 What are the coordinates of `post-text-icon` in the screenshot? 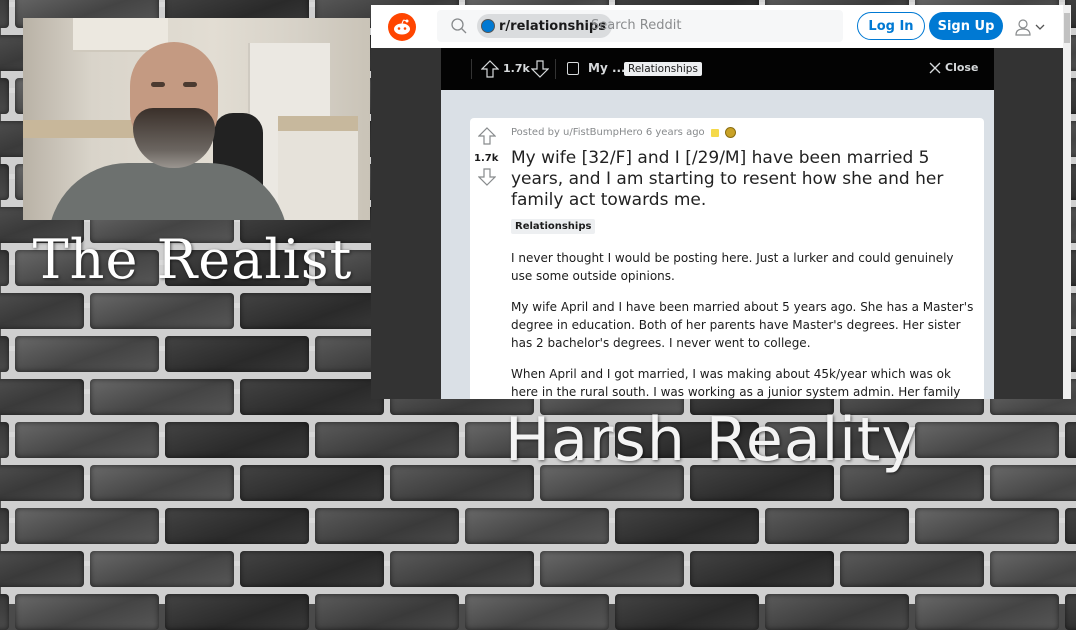 It's located at (573, 68).